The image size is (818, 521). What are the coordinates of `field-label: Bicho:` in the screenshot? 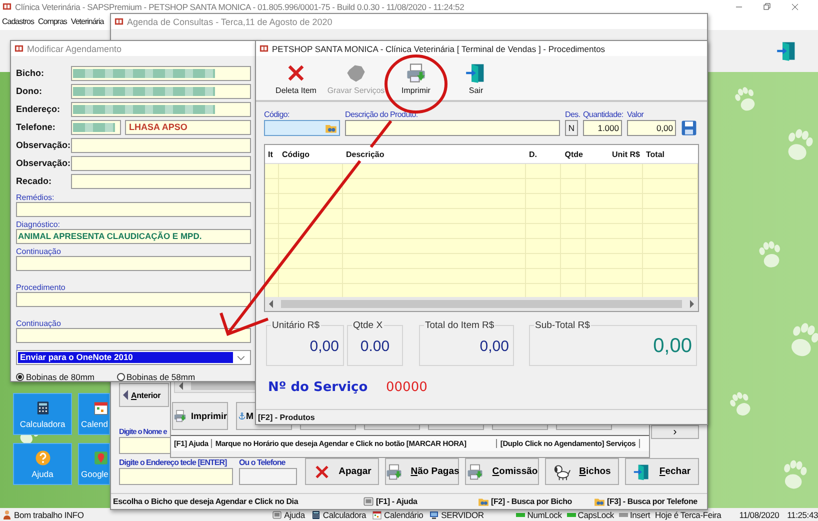 It's located at (30, 73).